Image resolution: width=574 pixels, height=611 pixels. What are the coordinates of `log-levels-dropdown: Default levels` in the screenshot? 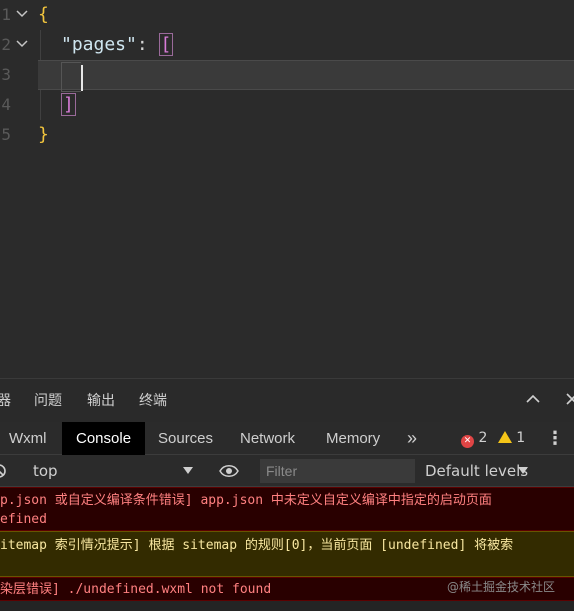 It's located at (476, 471).